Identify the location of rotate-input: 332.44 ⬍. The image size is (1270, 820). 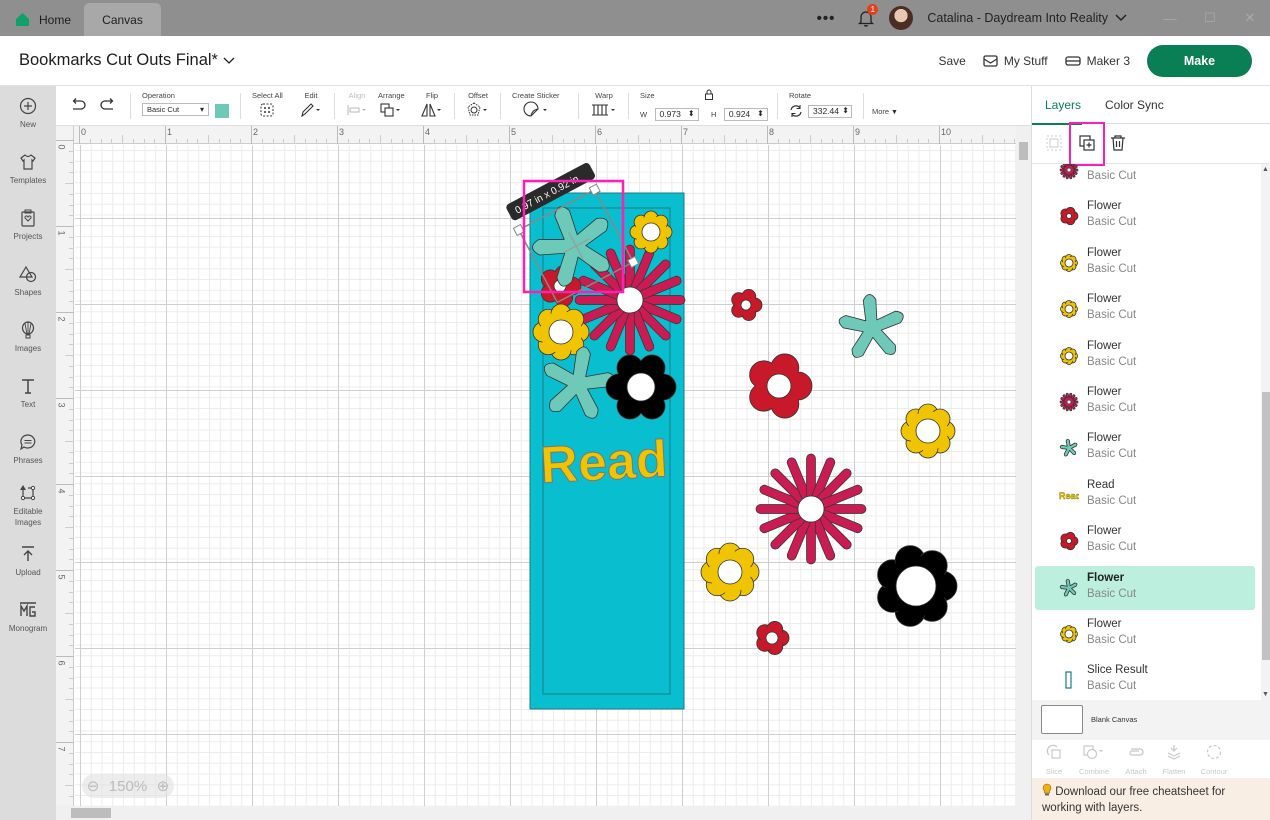
(830, 111).